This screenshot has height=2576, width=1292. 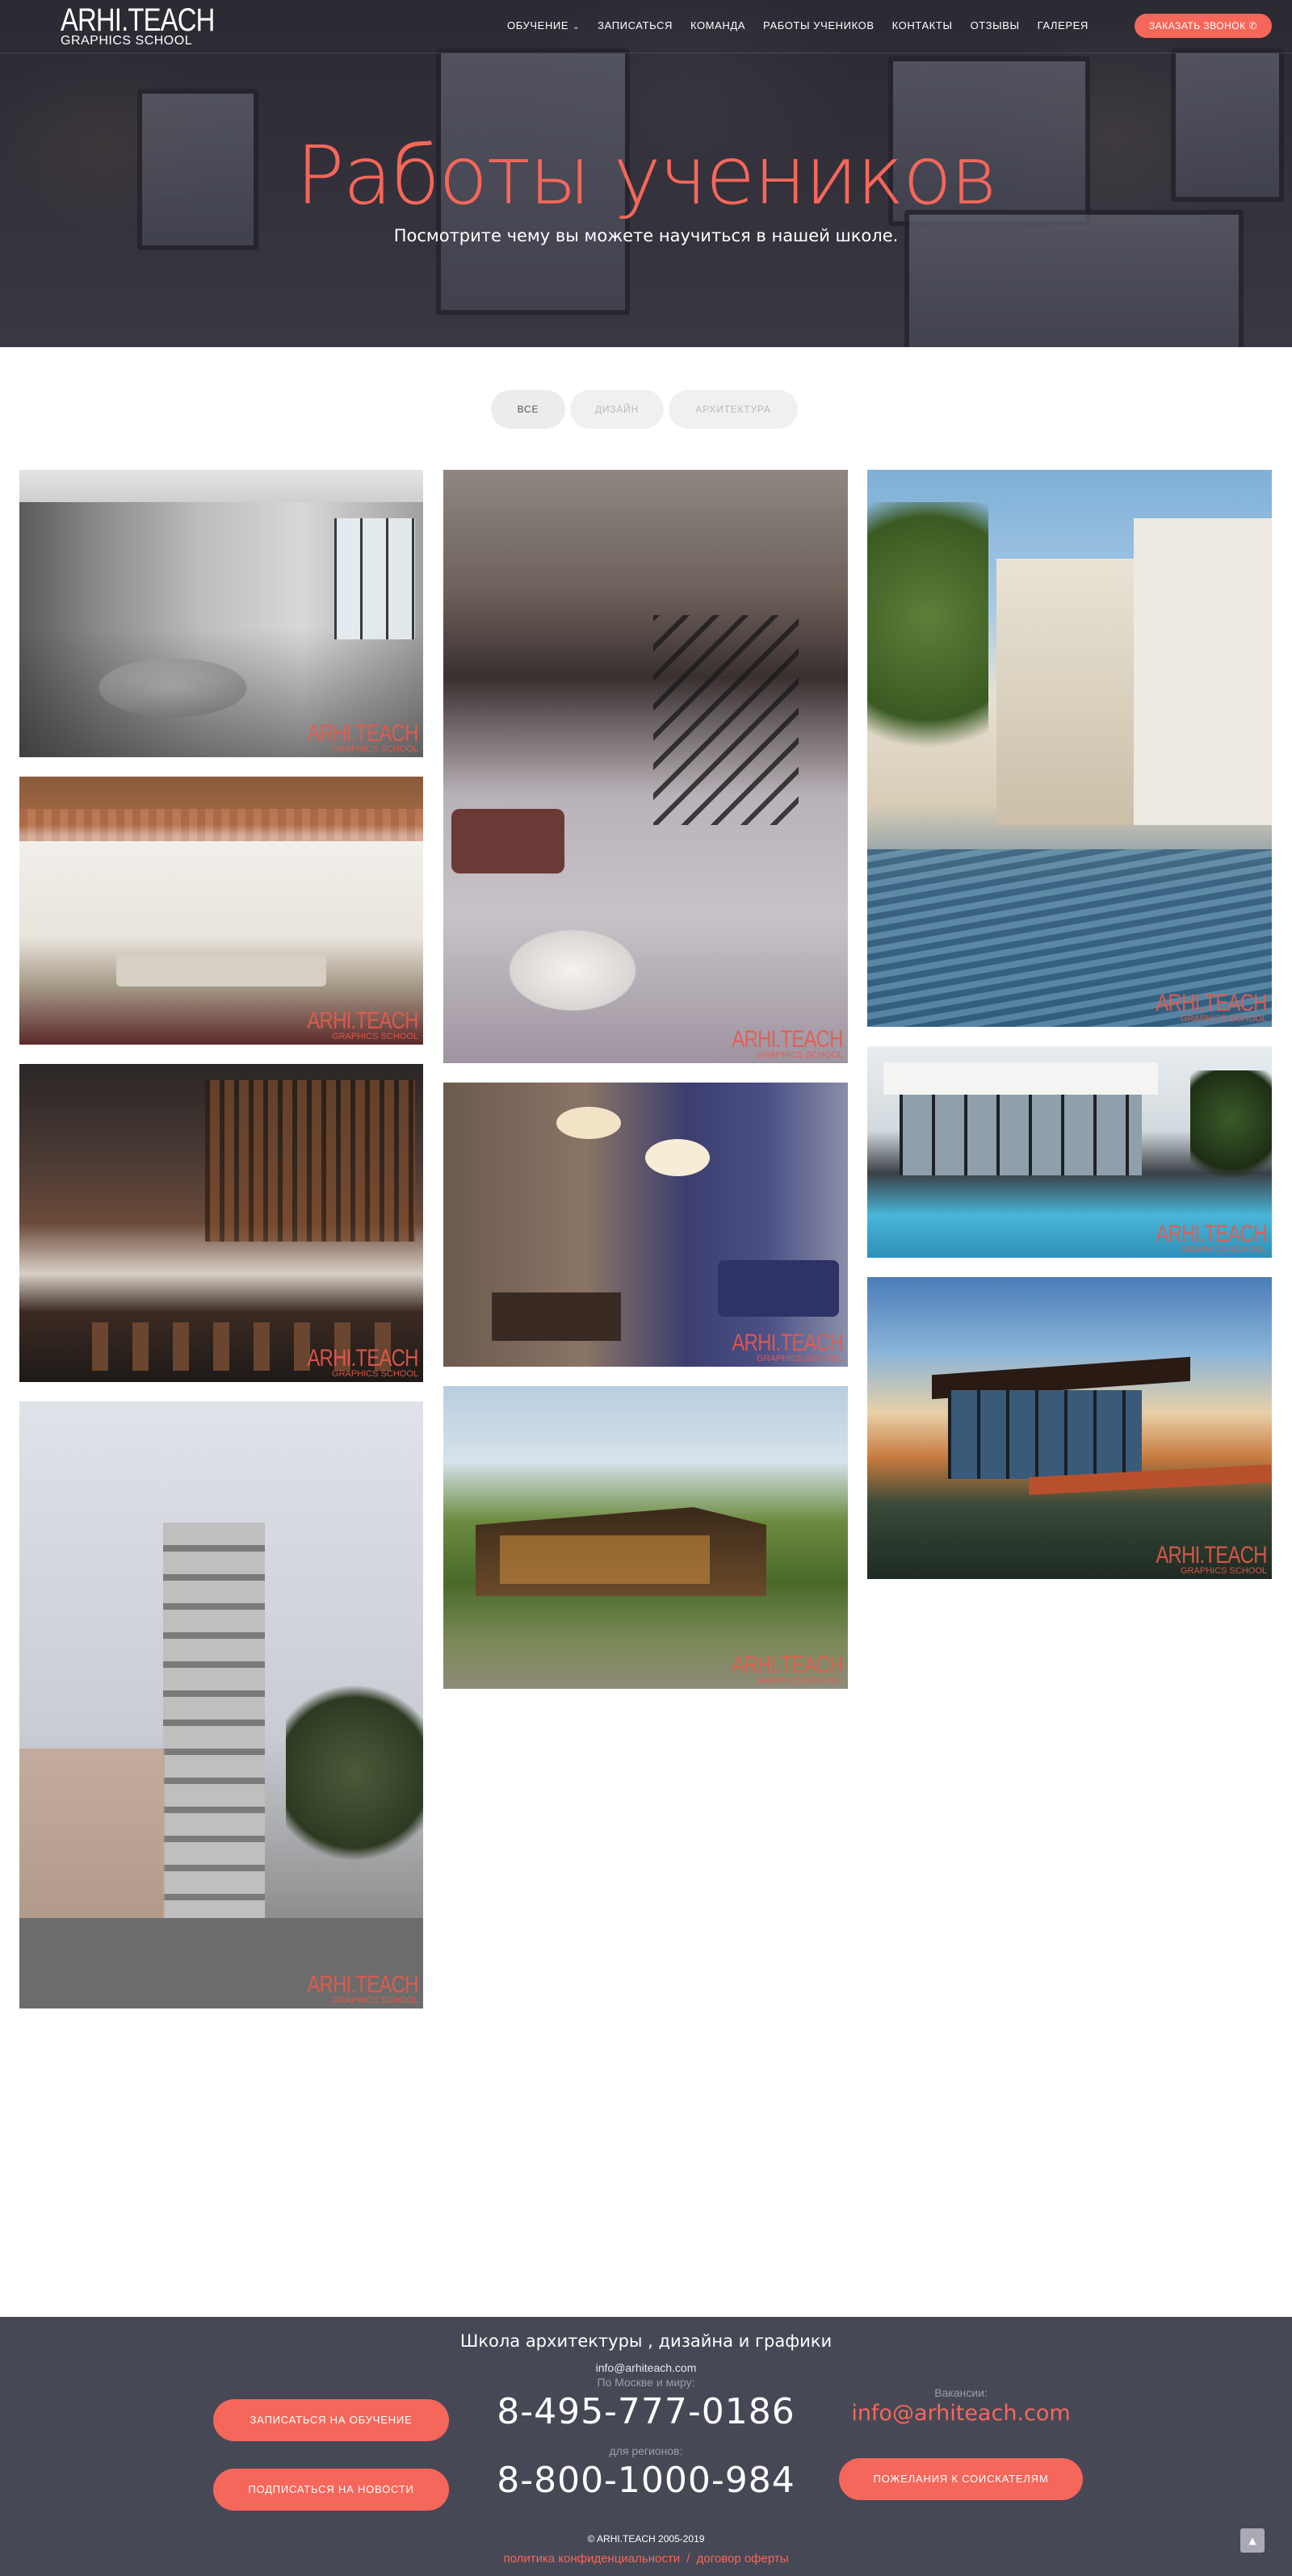 I want to click on regions-phone-label: для регионов:, so click(x=646, y=2450).